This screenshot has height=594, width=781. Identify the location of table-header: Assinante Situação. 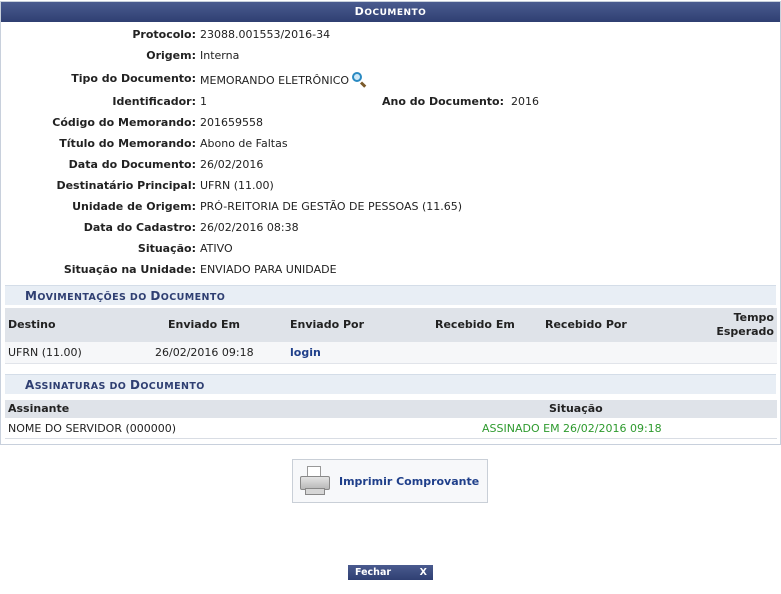
(391, 409).